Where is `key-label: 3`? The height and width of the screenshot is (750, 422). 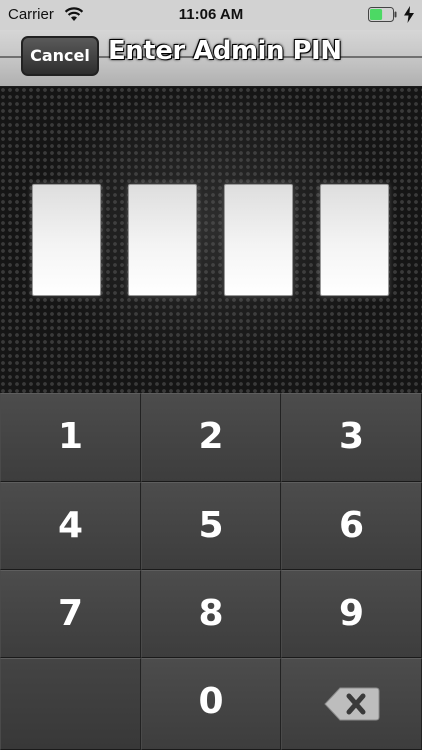
key-label: 3 is located at coordinates (351, 436).